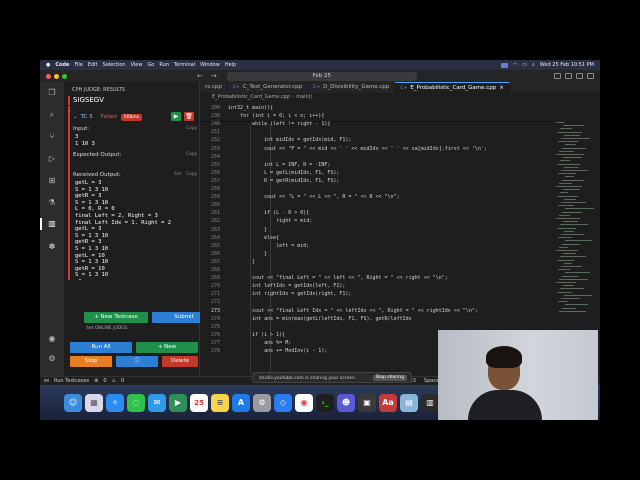 Image resolution: width=640 pixels, height=480 pixels. Describe the element at coordinates (52, 159) in the screenshot. I see `run-debug-icon: ▷` at that location.